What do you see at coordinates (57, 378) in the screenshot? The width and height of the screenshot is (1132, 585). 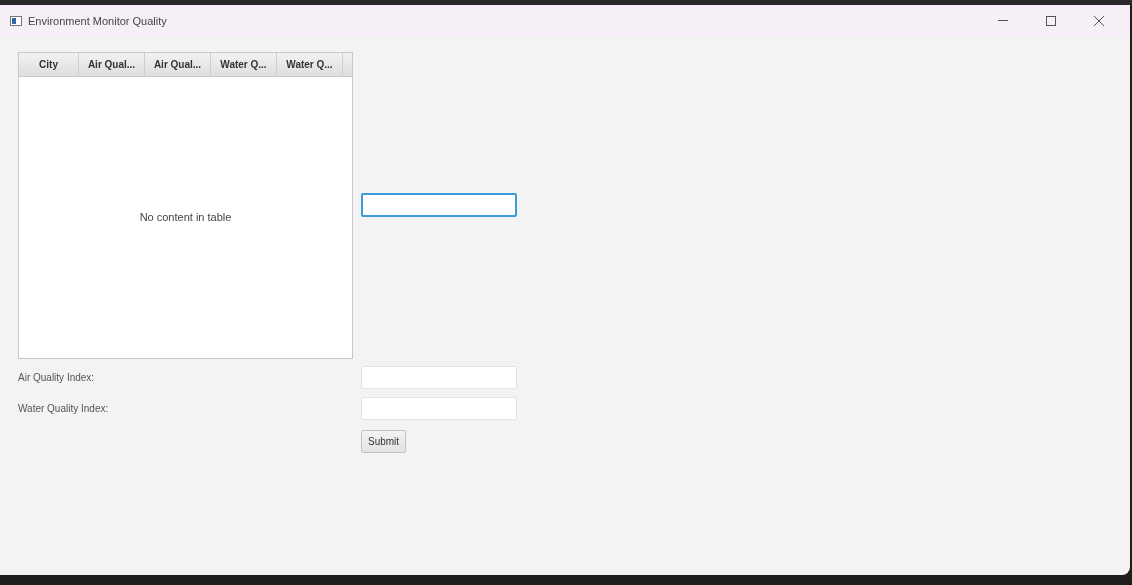 I see `field-label: Air Quality Index:` at bounding box center [57, 378].